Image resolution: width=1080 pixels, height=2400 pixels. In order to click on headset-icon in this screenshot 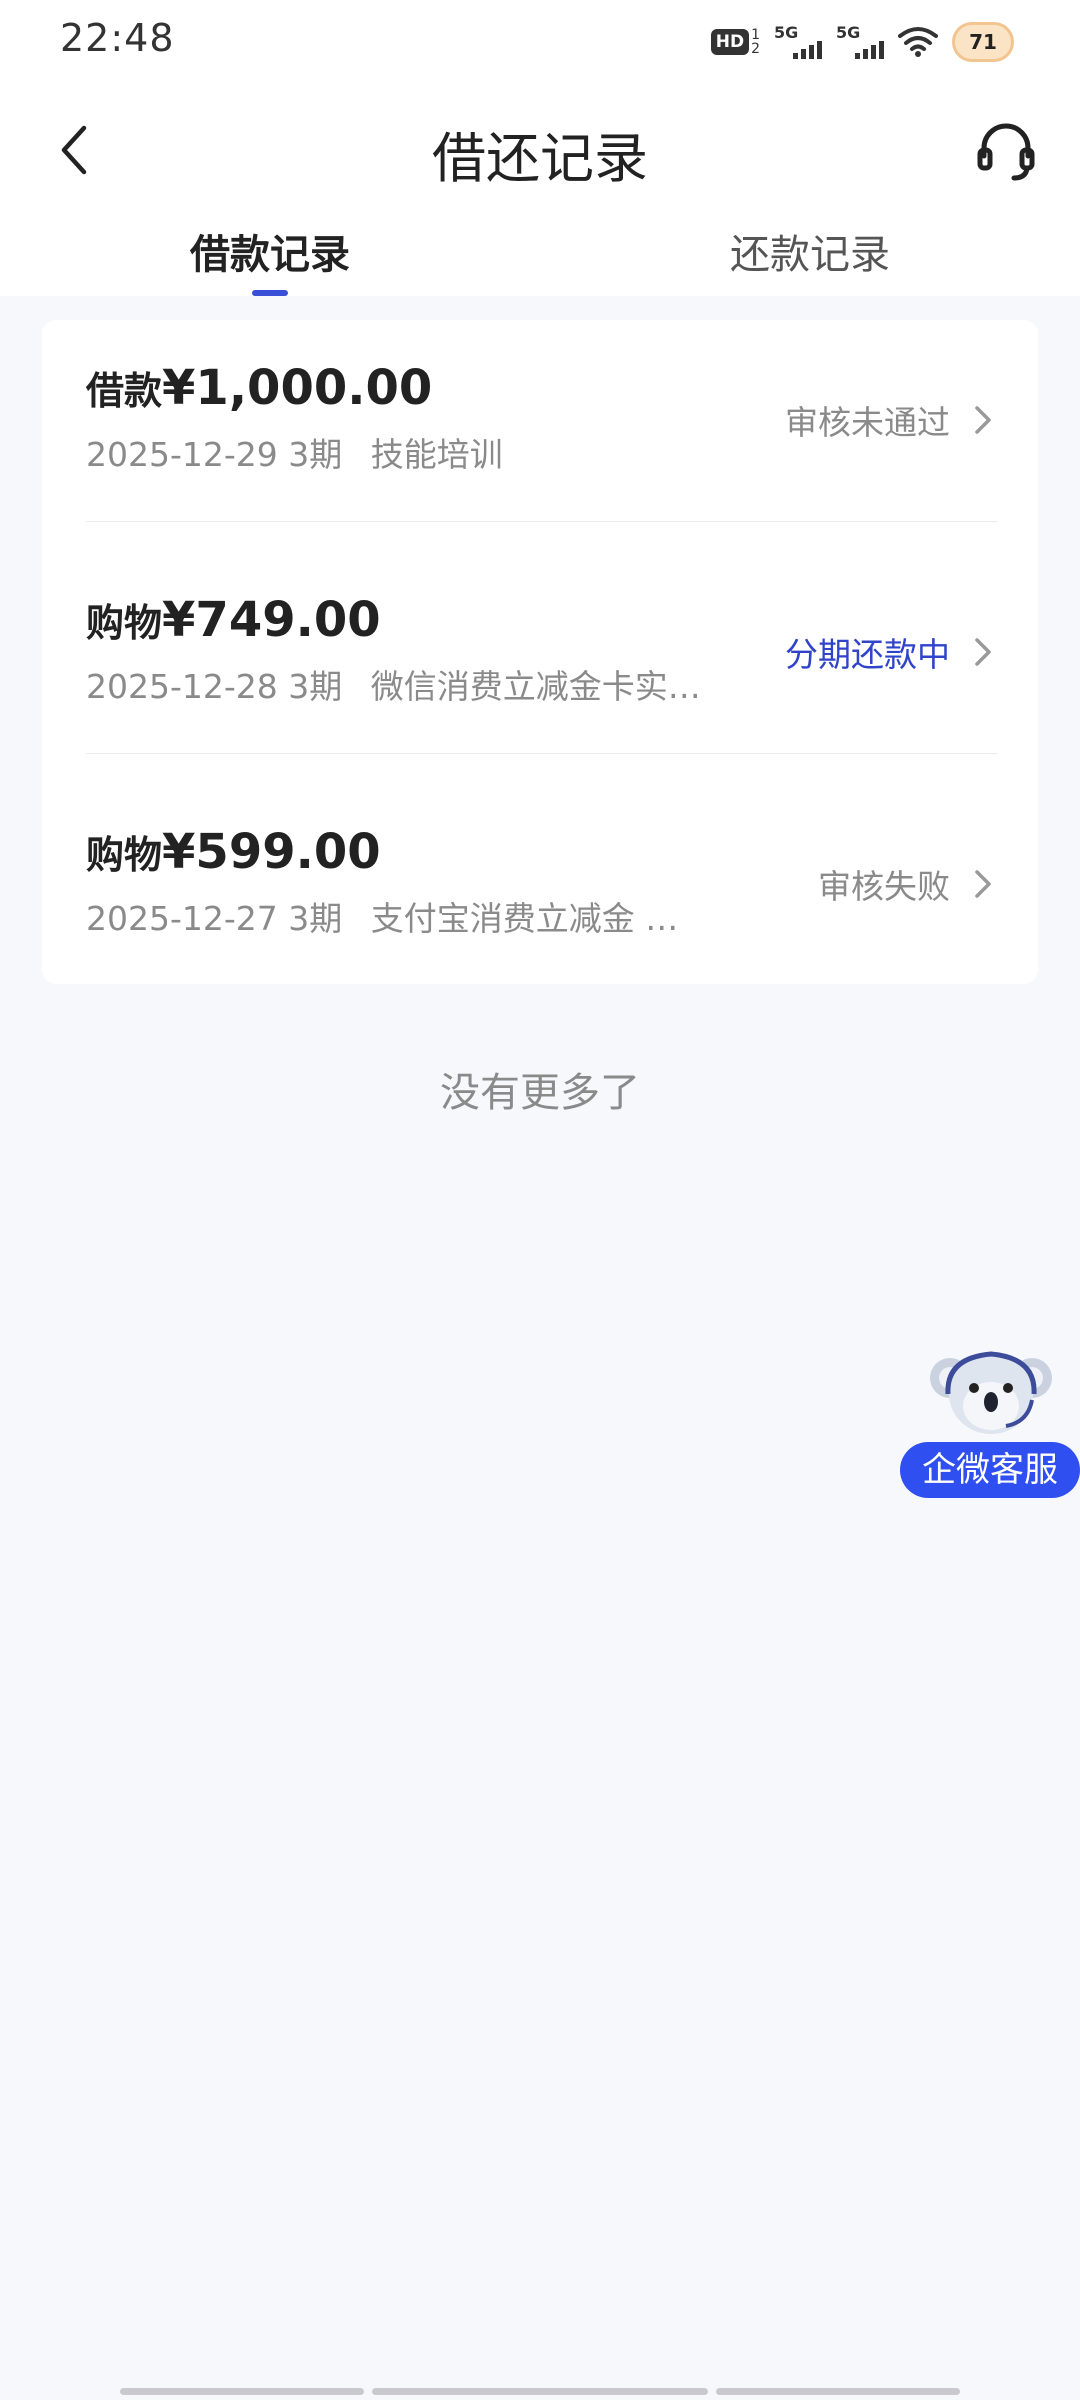, I will do `click(1006, 152)`.